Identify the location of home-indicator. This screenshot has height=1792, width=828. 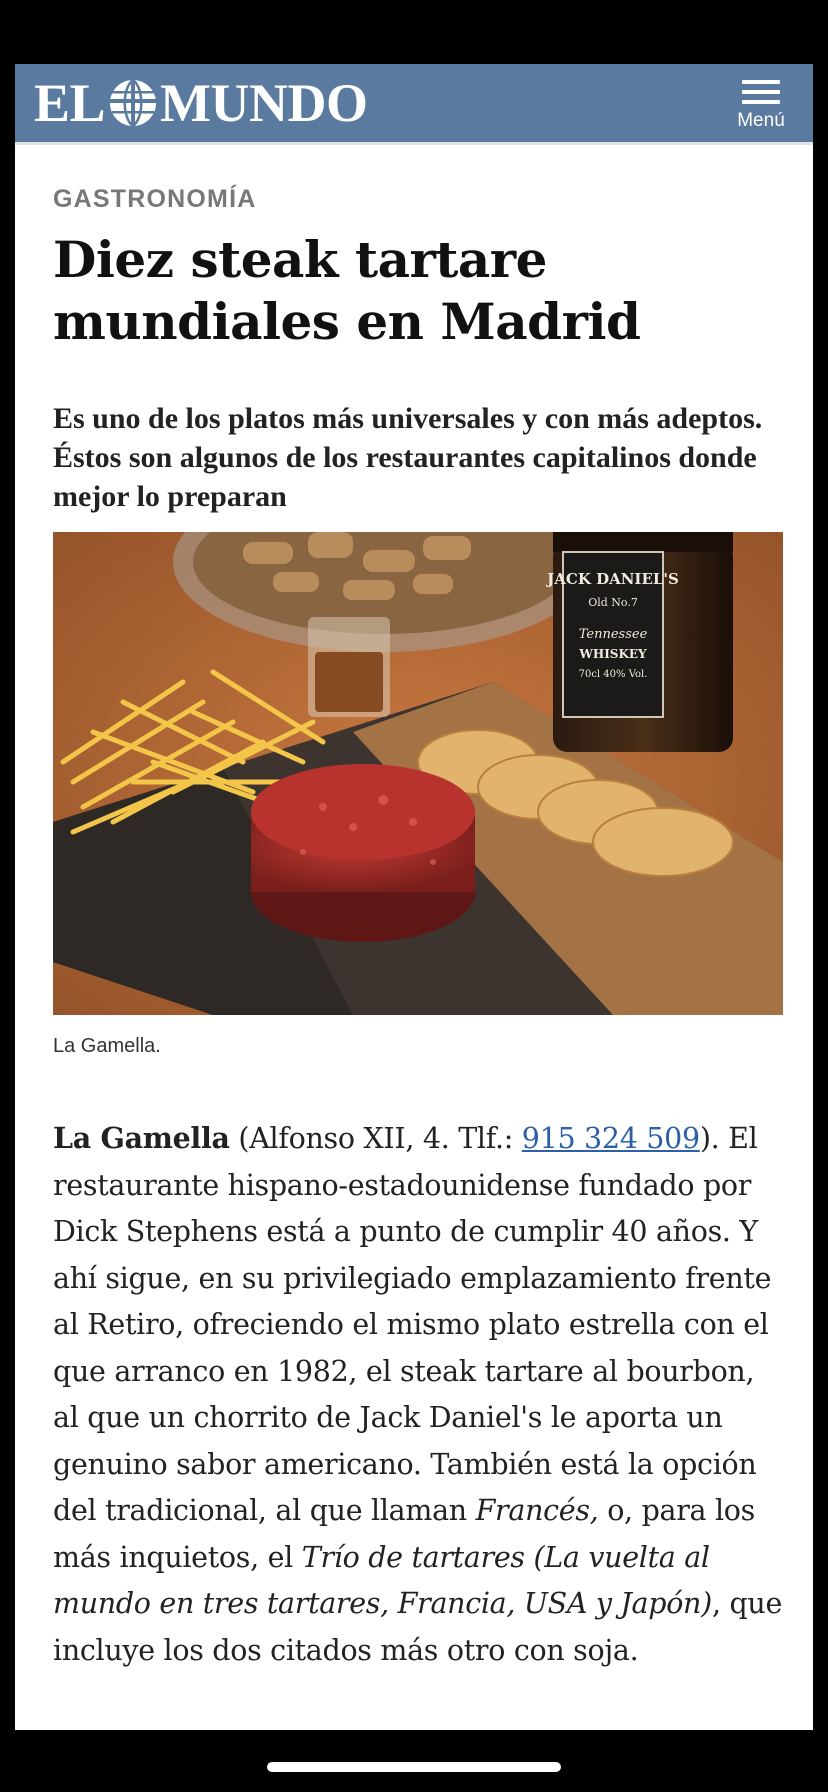
(414, 1767).